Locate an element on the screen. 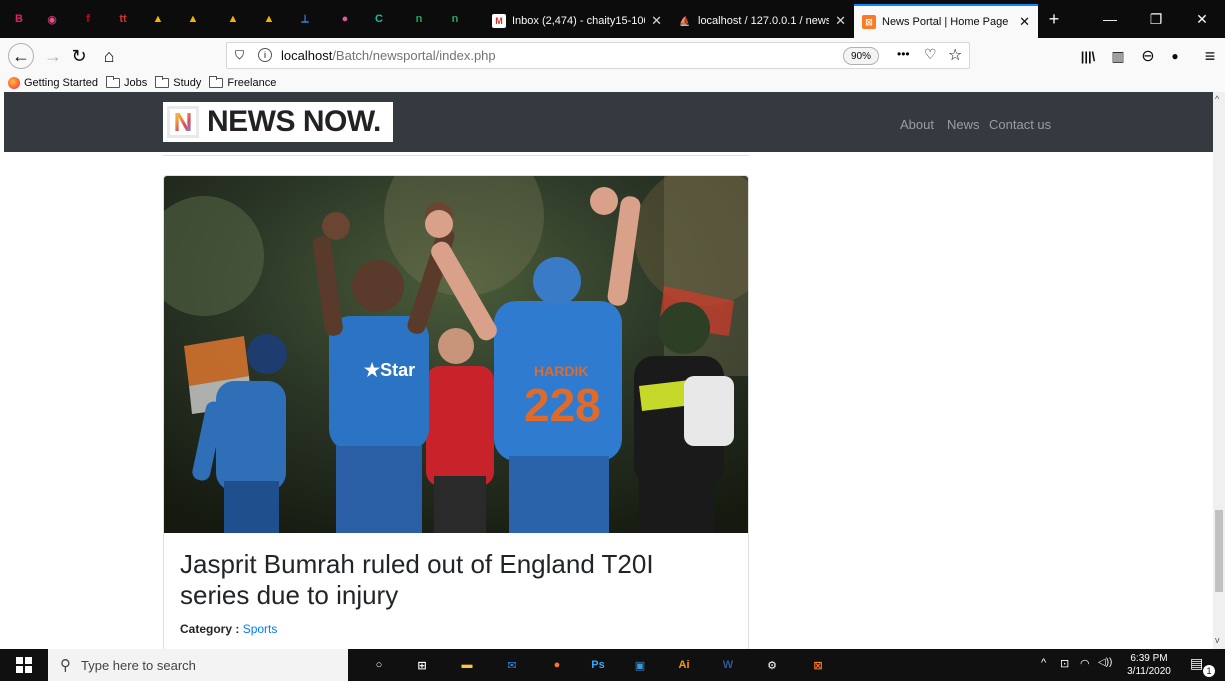  site-logo: N NEWS NOW. is located at coordinates (278, 122).